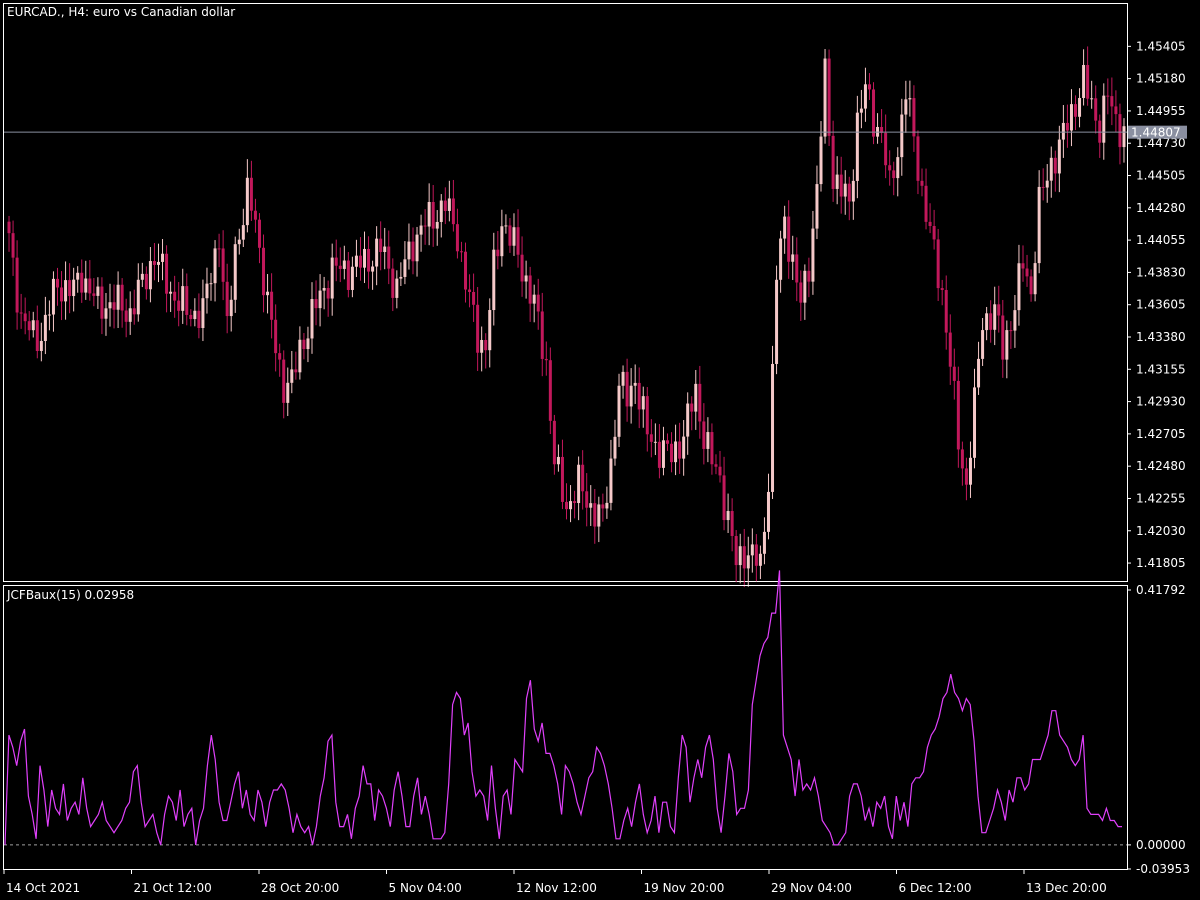 This screenshot has height=900, width=1200. Describe the element at coordinates (1161, 498) in the screenshot. I see `price-tick-label: 1.42255` at that location.